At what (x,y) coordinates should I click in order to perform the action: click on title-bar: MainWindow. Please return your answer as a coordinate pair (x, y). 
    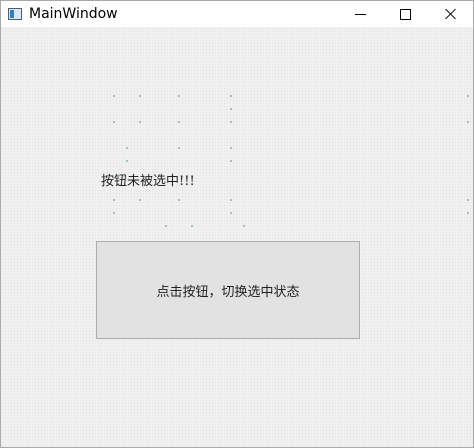
    Looking at the image, I should click on (237, 14).